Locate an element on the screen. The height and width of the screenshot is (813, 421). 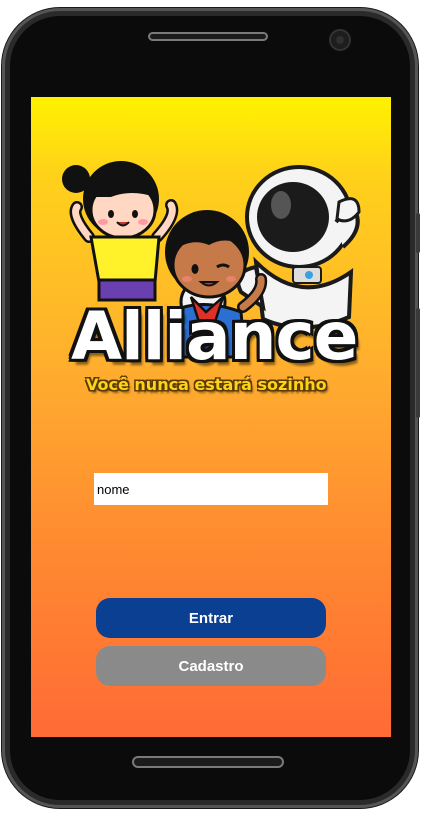
app-tagline: Você nunca estará sozinho is located at coordinates (206, 384).